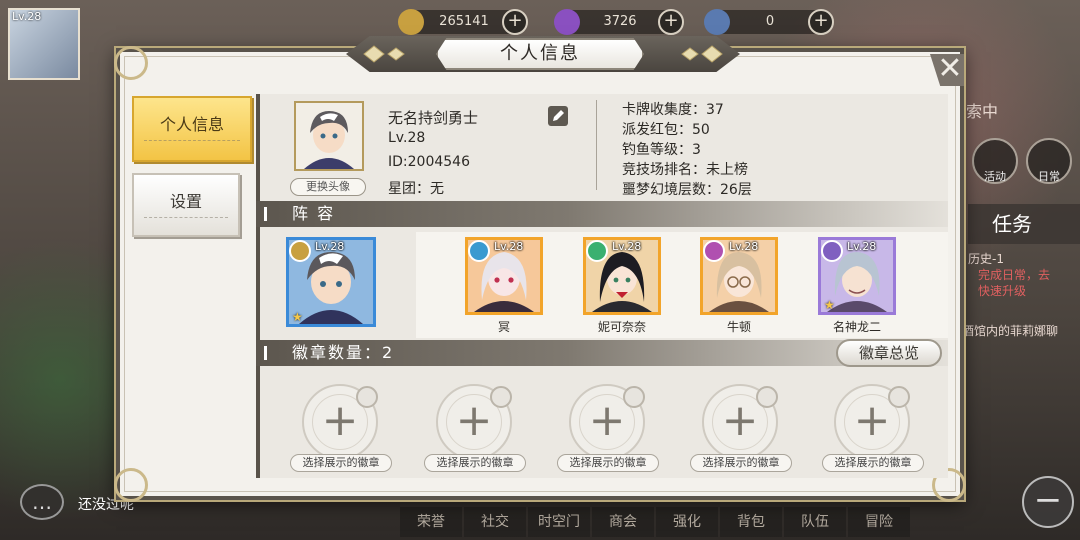 Image resolution: width=1080 pixels, height=540 pixels. I want to click on tab-settings-label: 设置, so click(185, 201).